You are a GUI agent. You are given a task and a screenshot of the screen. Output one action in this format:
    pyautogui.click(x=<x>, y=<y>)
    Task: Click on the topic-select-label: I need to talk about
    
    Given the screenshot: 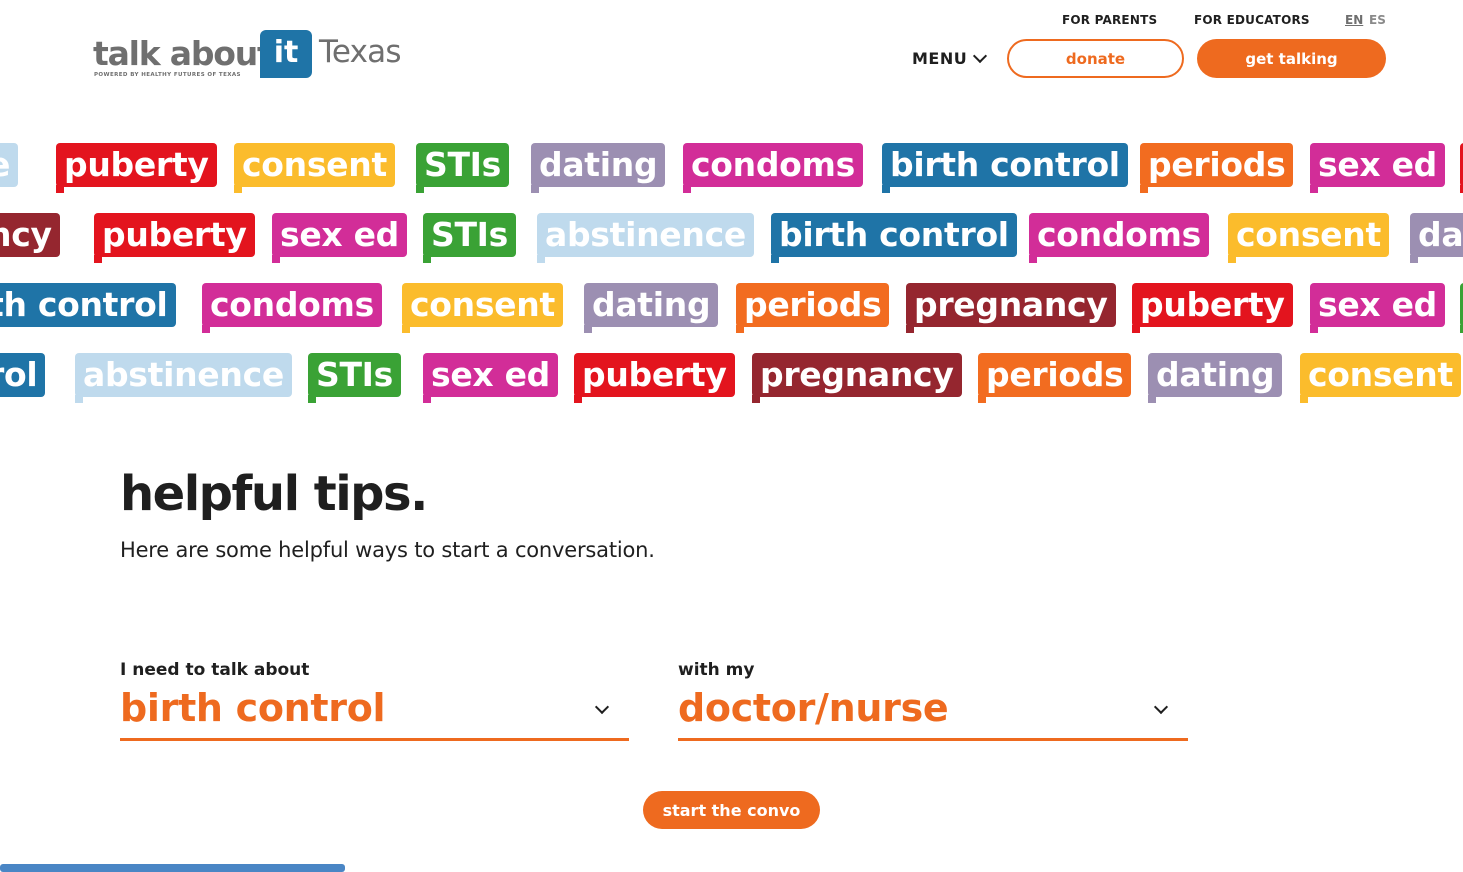 What is the action you would take?
    pyautogui.click(x=215, y=670)
    